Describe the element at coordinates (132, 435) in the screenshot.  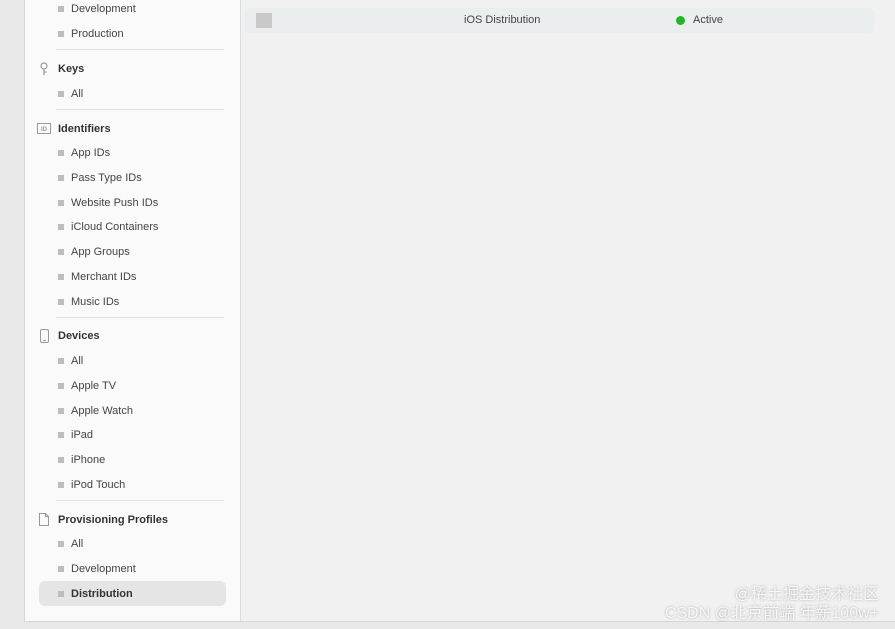
I see `sidebar-item-ipad: iPad` at that location.